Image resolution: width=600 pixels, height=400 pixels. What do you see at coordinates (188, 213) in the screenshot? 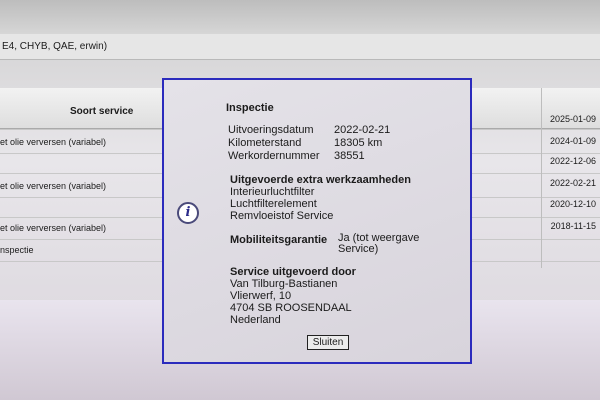
I see `info-icon: i` at bounding box center [188, 213].